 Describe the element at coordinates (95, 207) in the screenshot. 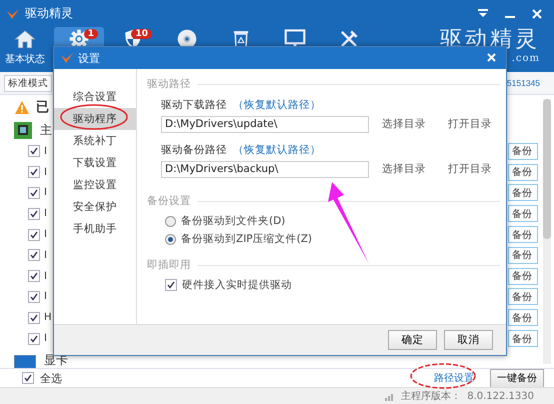

I see `settings-nav-item: 安全保护` at that location.